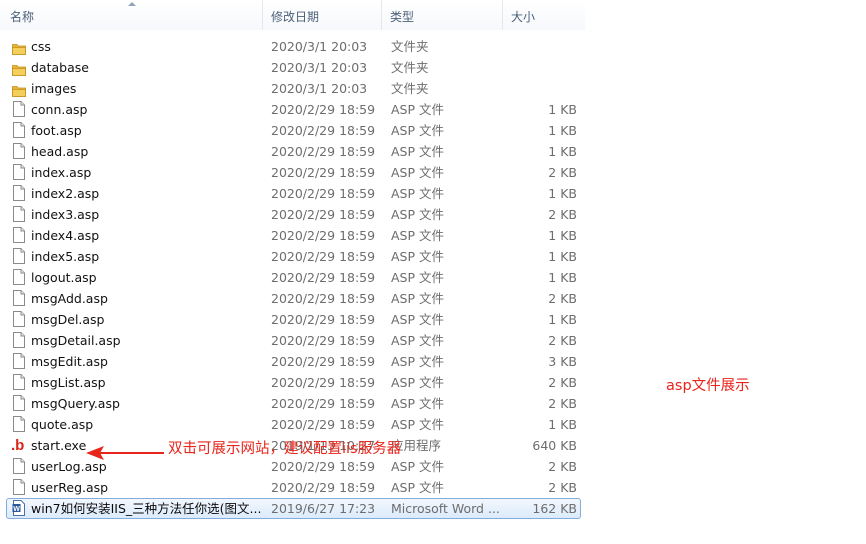  Describe the element at coordinates (65, 256) in the screenshot. I see `file-name: index5.asp` at that location.